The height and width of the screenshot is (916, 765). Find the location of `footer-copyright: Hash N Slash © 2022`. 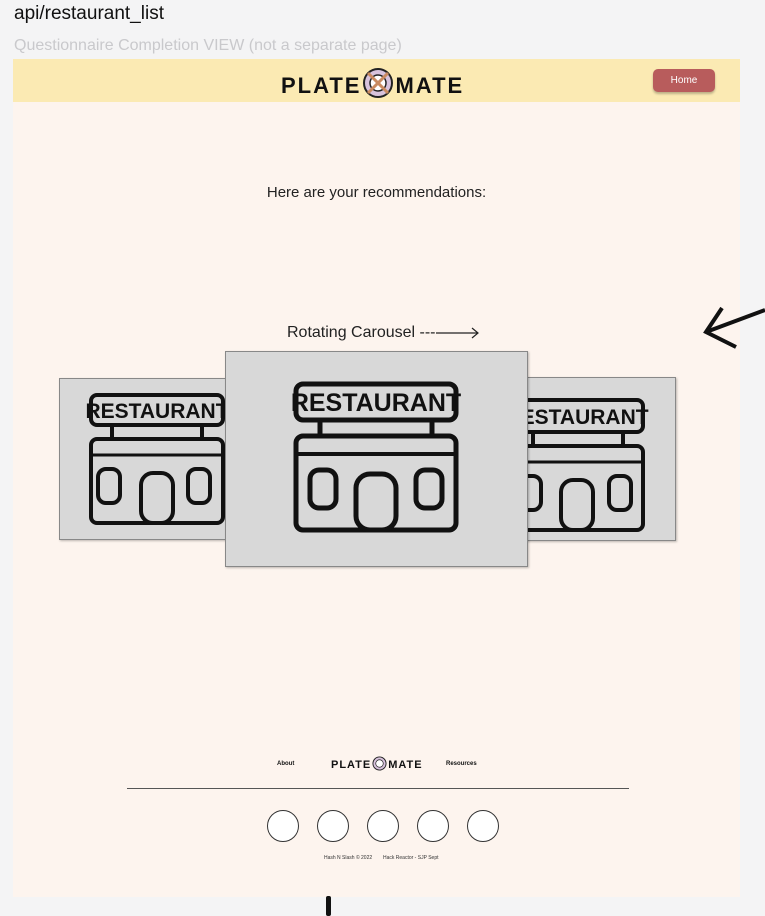

footer-copyright: Hash N Slash © 2022 is located at coordinates (348, 858).